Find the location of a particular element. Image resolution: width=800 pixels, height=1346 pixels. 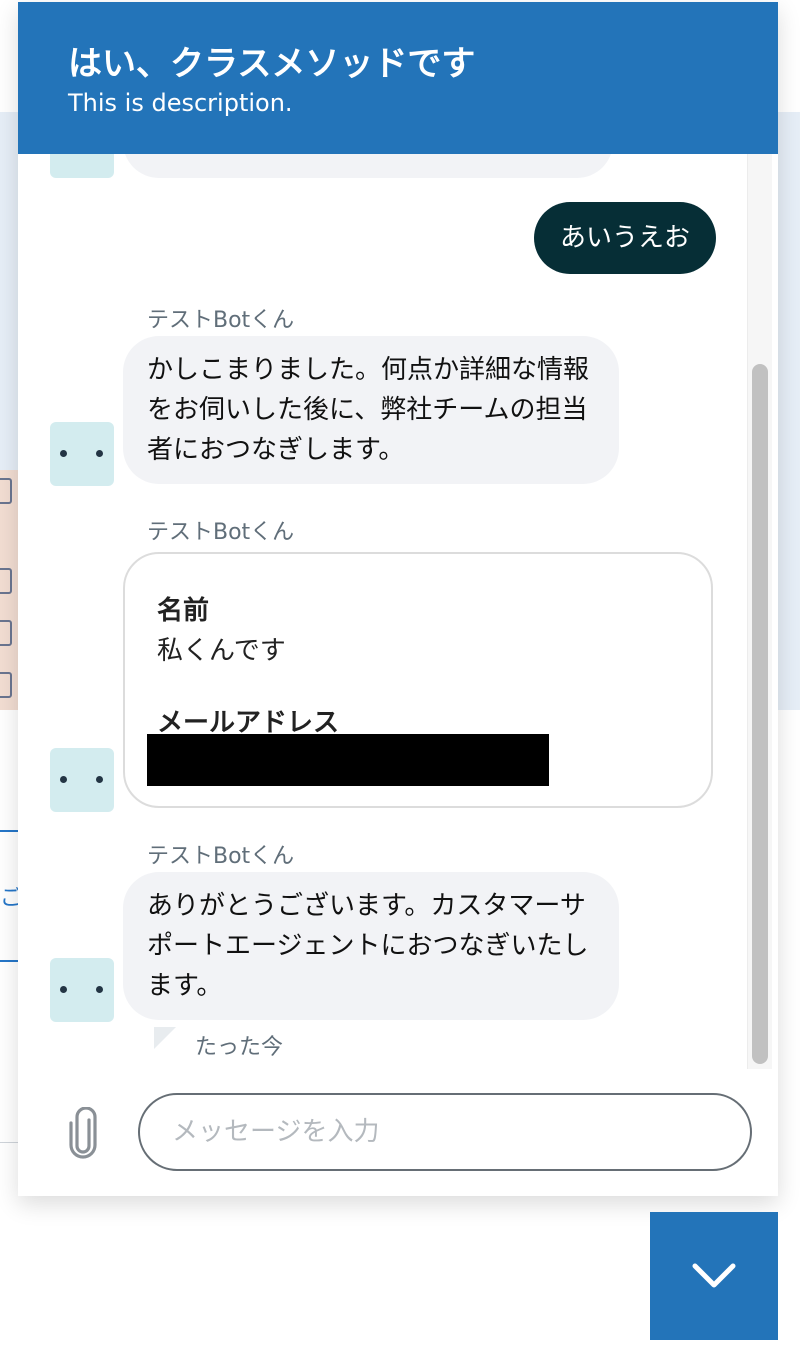

form-summary-card: 名前 私くんです メールアドレス is located at coordinates (418, 680).